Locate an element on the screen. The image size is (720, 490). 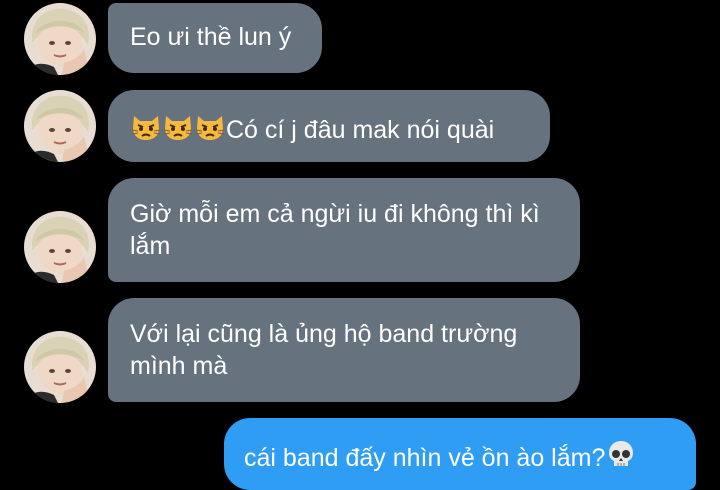
message-bubble: Có cí j đâu mak nói quài is located at coordinates (329, 126).